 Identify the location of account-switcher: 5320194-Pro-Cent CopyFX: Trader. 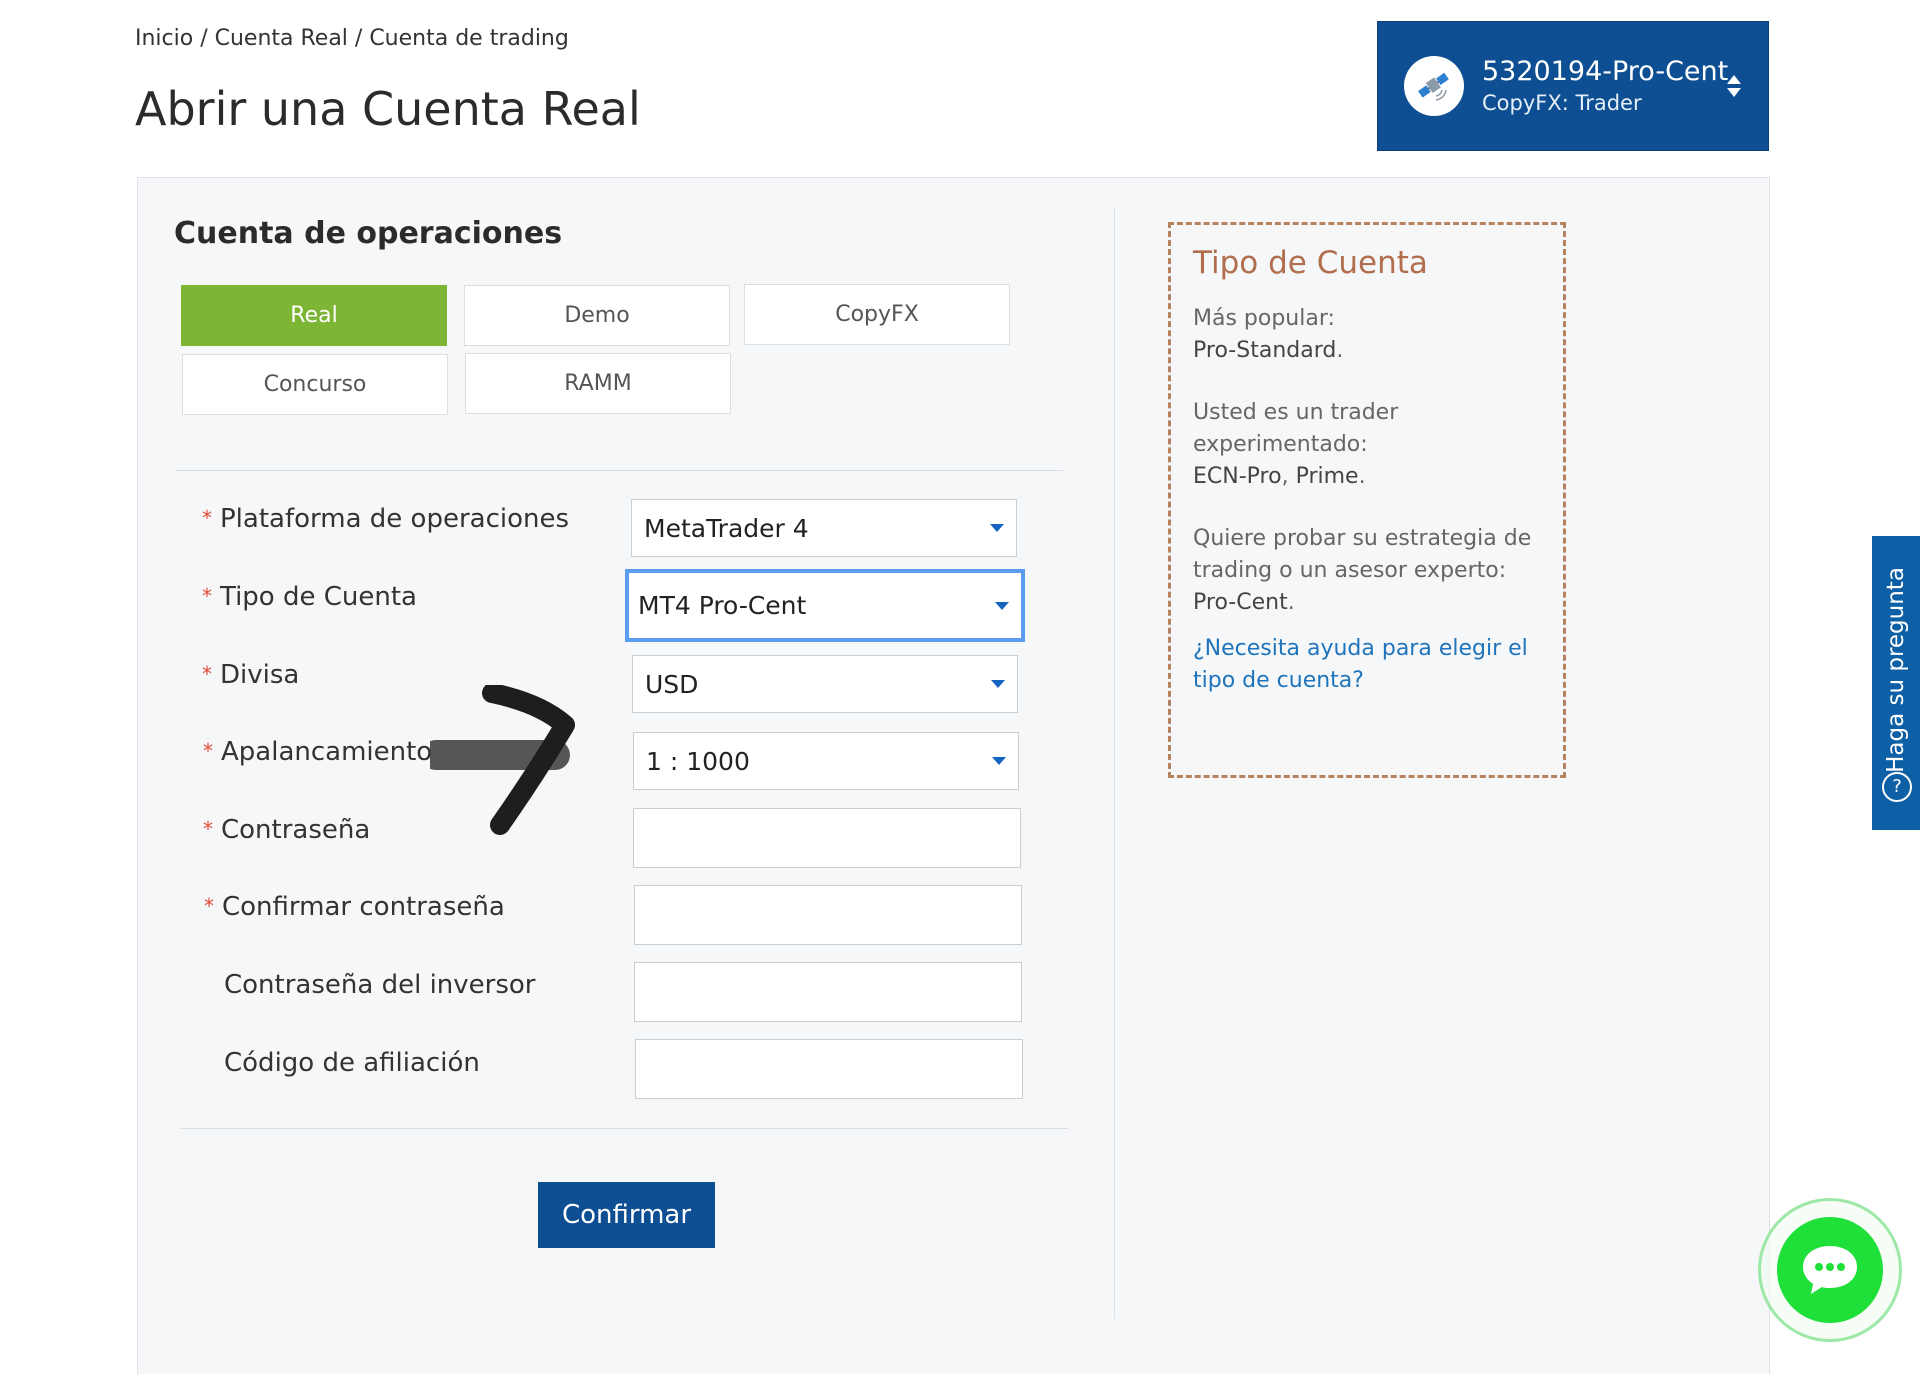
(1573, 86).